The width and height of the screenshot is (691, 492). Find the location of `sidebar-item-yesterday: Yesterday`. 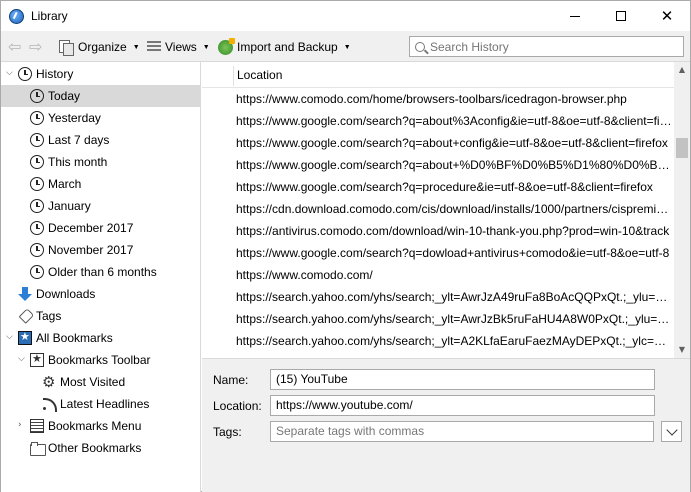

sidebar-item-yesterday: Yesterday is located at coordinates (100, 118).